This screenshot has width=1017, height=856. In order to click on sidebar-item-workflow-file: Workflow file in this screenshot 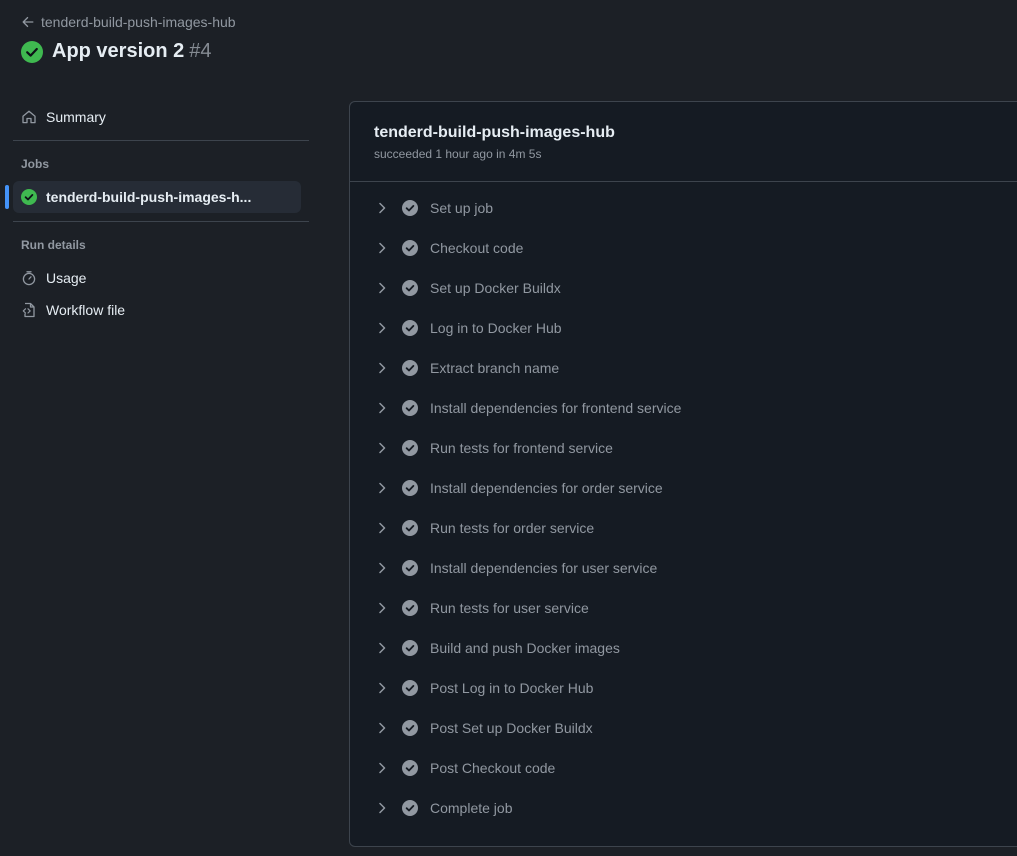, I will do `click(157, 310)`.